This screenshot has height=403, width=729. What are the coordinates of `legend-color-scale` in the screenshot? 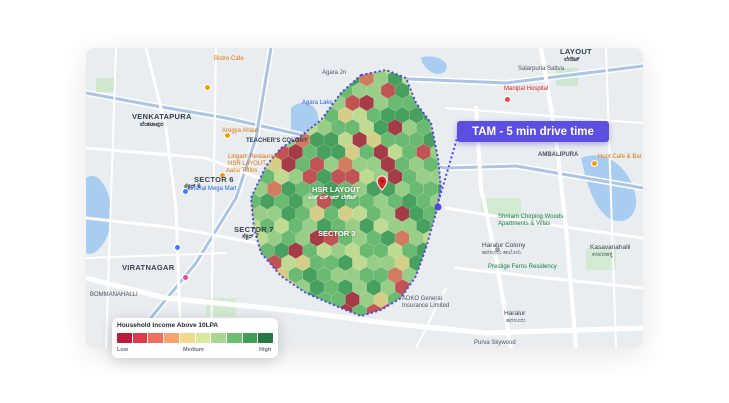 It's located at (195, 338).